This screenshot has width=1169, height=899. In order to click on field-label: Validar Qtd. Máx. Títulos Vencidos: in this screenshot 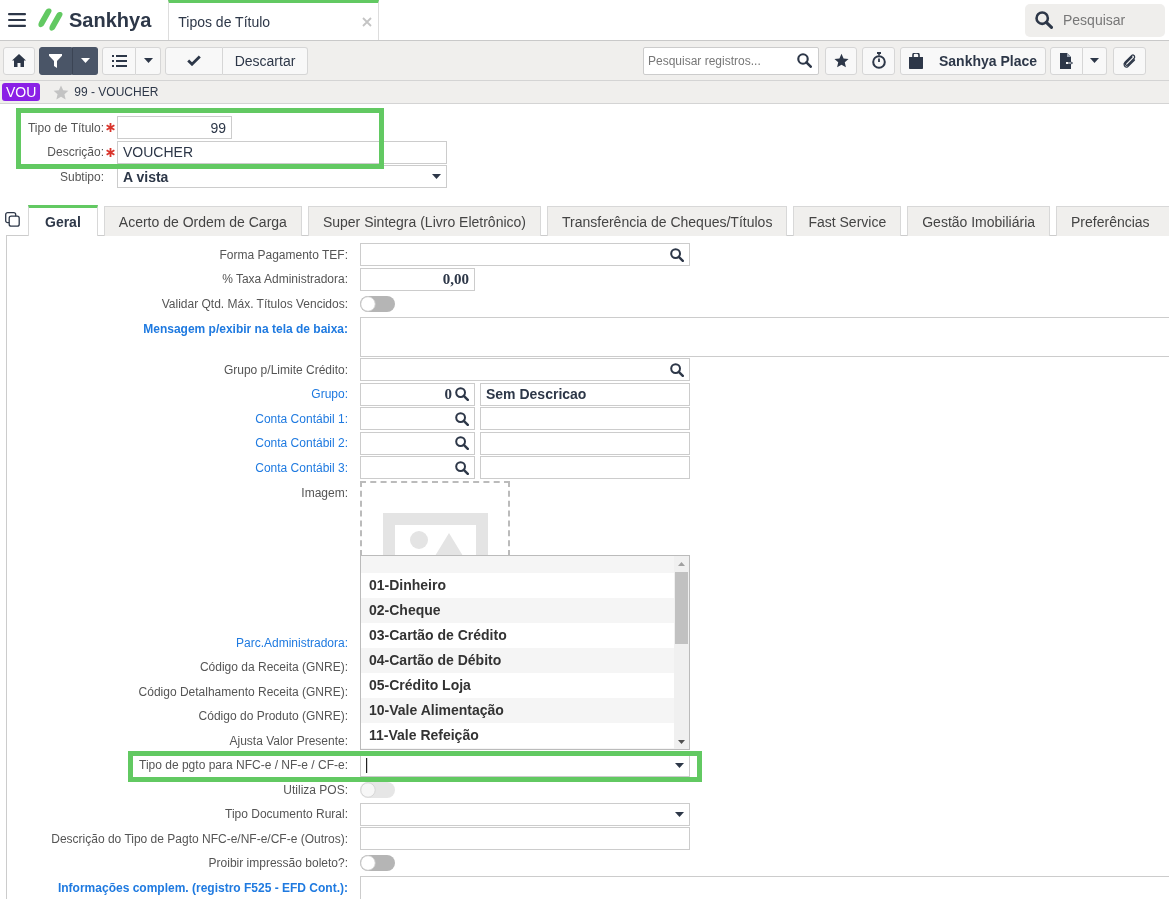, I will do `click(254, 303)`.